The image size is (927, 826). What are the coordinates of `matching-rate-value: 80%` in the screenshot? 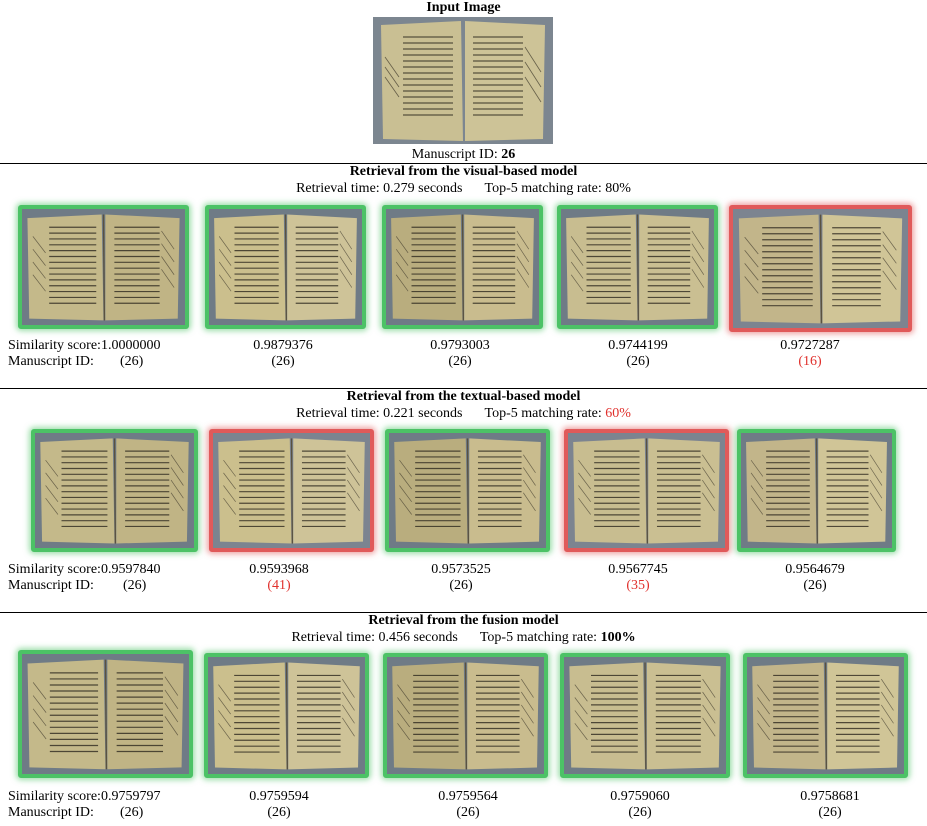 It's located at (618, 188).